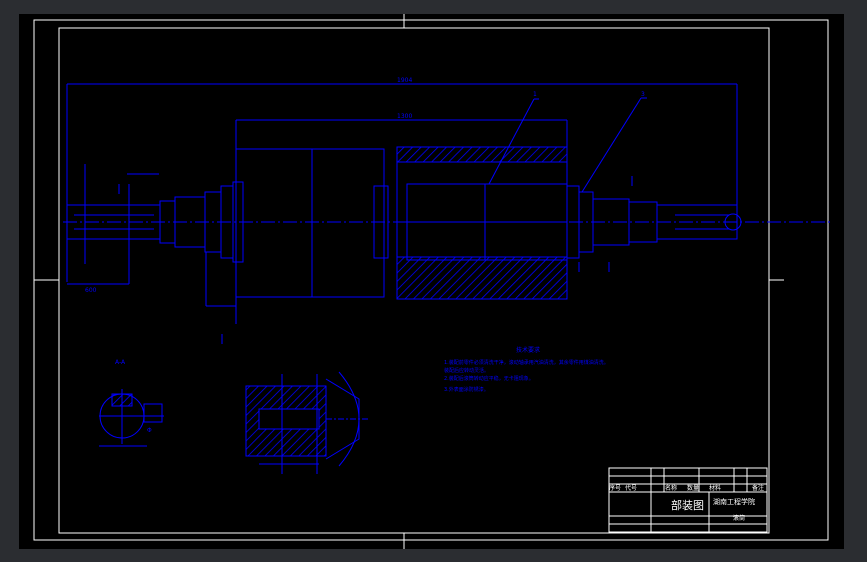  What do you see at coordinates (693, 488) in the screenshot?
I see `header-cell: 数量` at bounding box center [693, 488].